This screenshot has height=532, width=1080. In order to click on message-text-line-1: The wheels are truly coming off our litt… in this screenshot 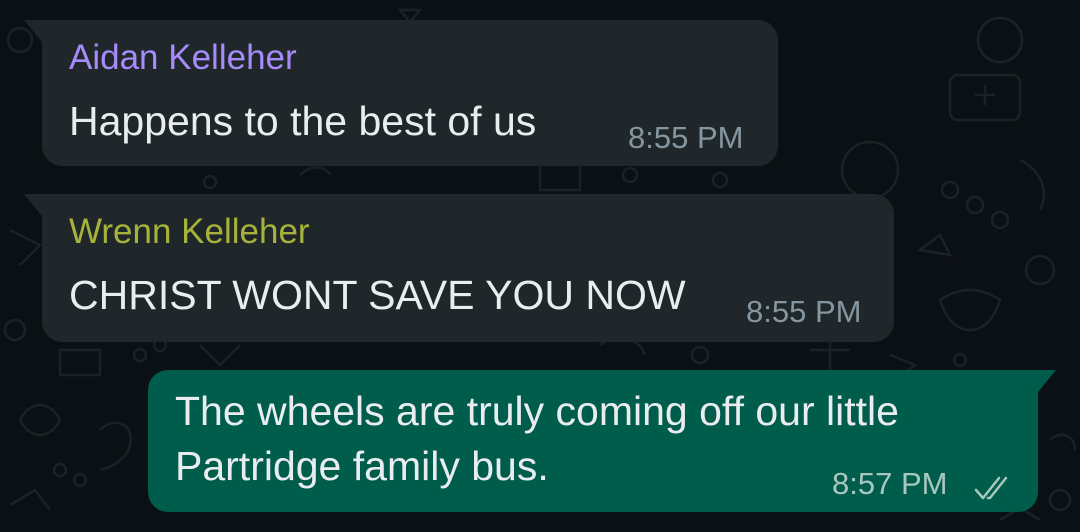, I will do `click(537, 411)`.